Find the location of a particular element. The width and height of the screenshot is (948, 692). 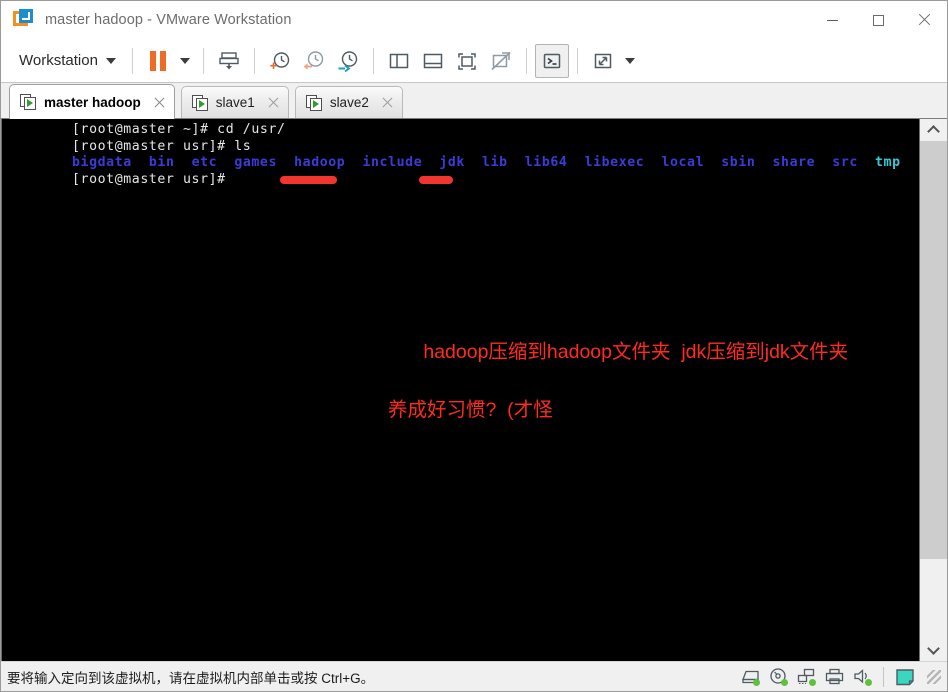

scrollbar-track is located at coordinates (933, 390).